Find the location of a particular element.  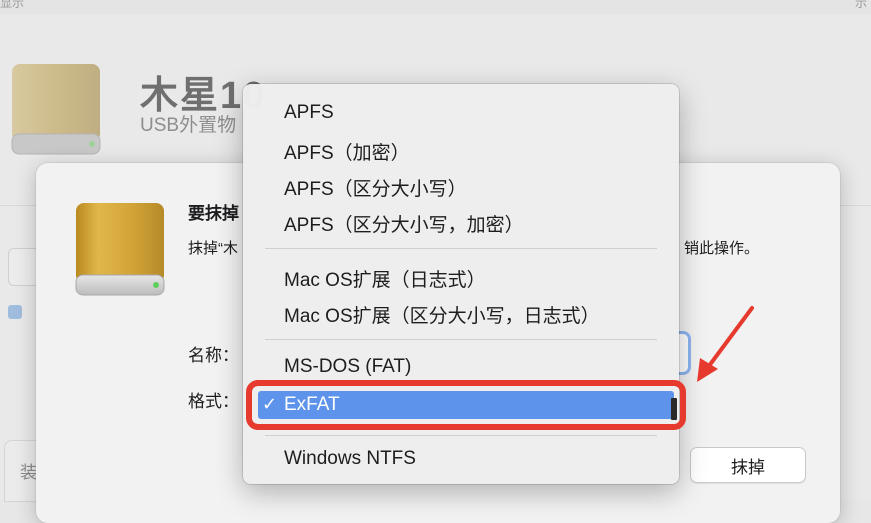

annotation-arrow-icon is located at coordinates (725, 344).